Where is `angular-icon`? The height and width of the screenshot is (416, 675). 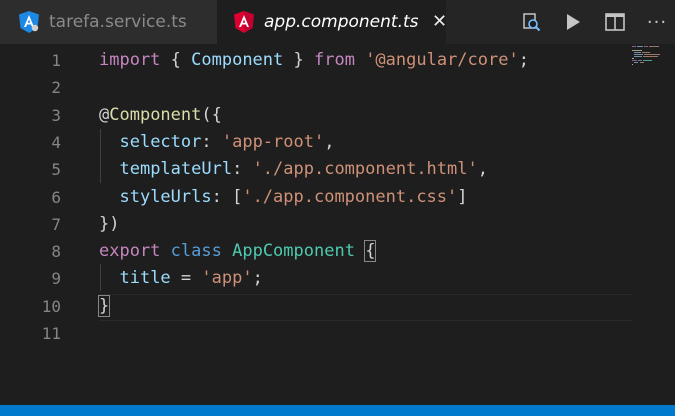 angular-icon is located at coordinates (244, 22).